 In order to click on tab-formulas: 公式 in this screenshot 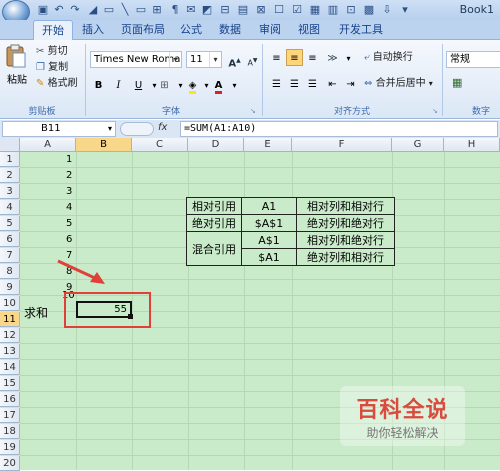, I will do `click(191, 30)`.